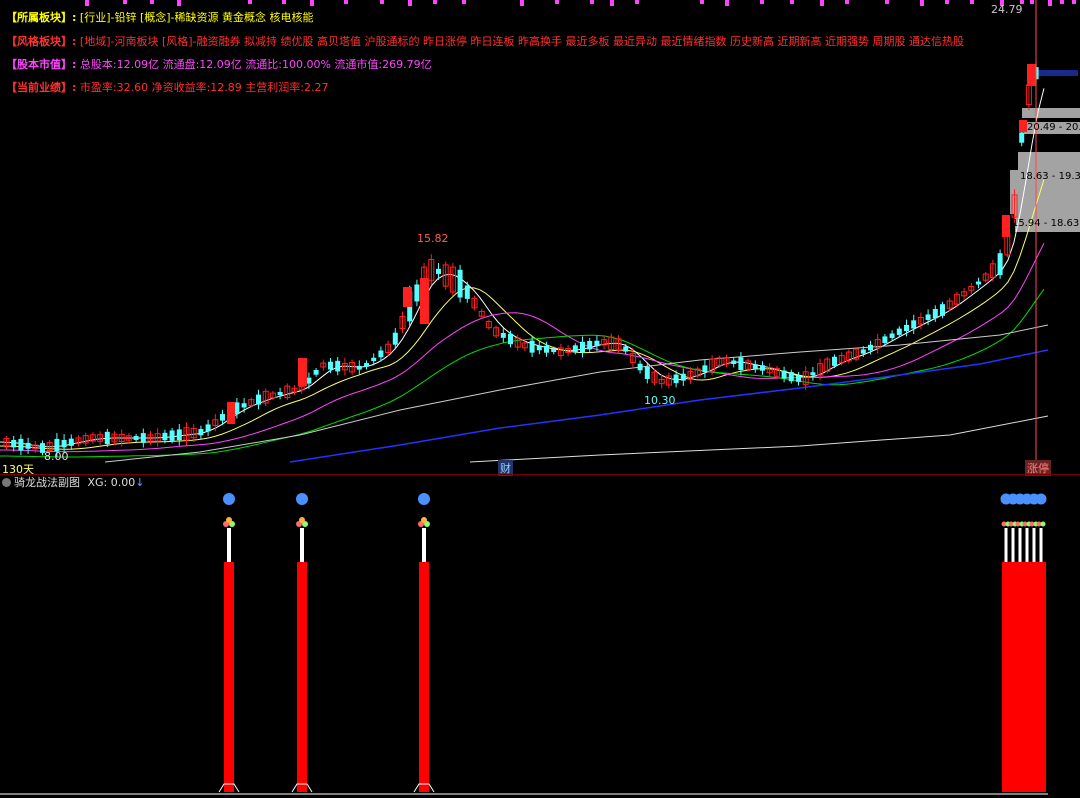 Image resolution: width=1080 pixels, height=798 pixels. What do you see at coordinates (759, 439) in the screenshot?
I see `ma250-line` at bounding box center [759, 439].